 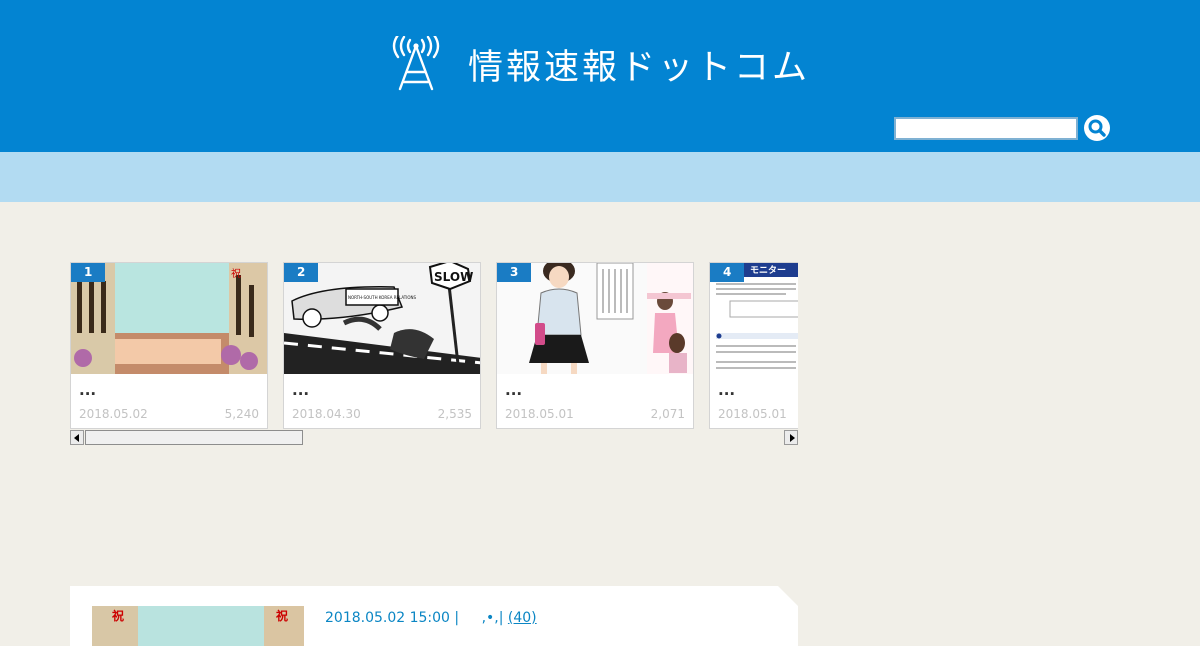 What do you see at coordinates (326, 414) in the screenshot?
I see `card-date: 2018.04.30` at bounding box center [326, 414].